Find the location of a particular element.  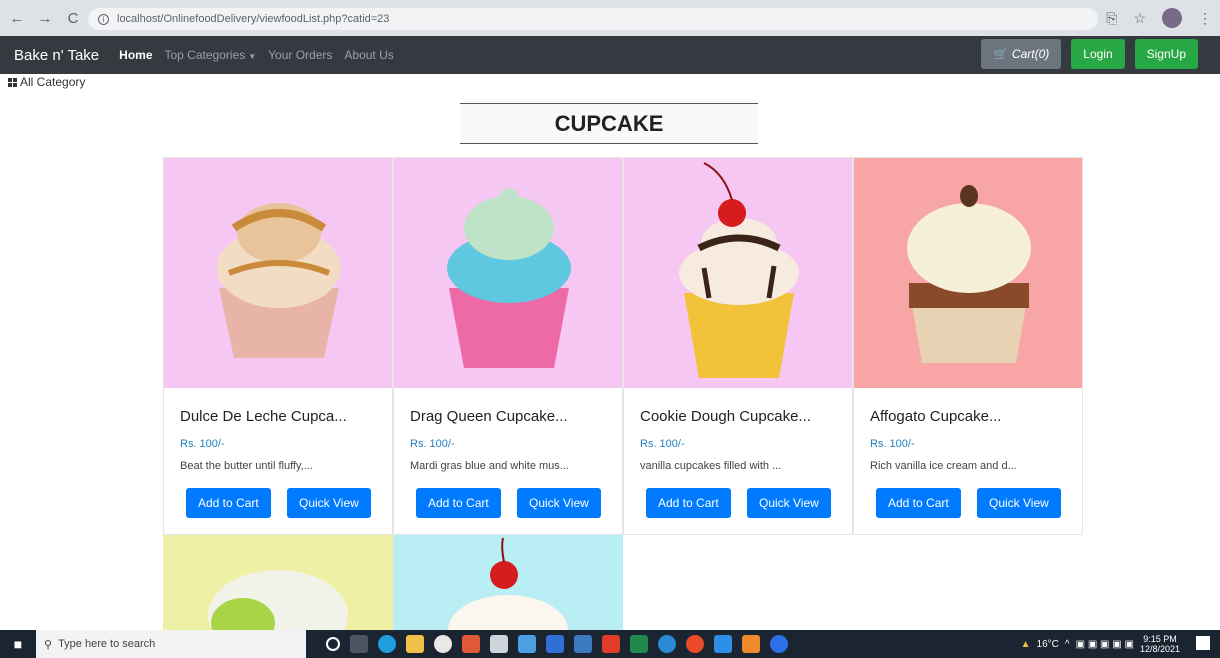

signup-button: SignUp is located at coordinates (1166, 54).